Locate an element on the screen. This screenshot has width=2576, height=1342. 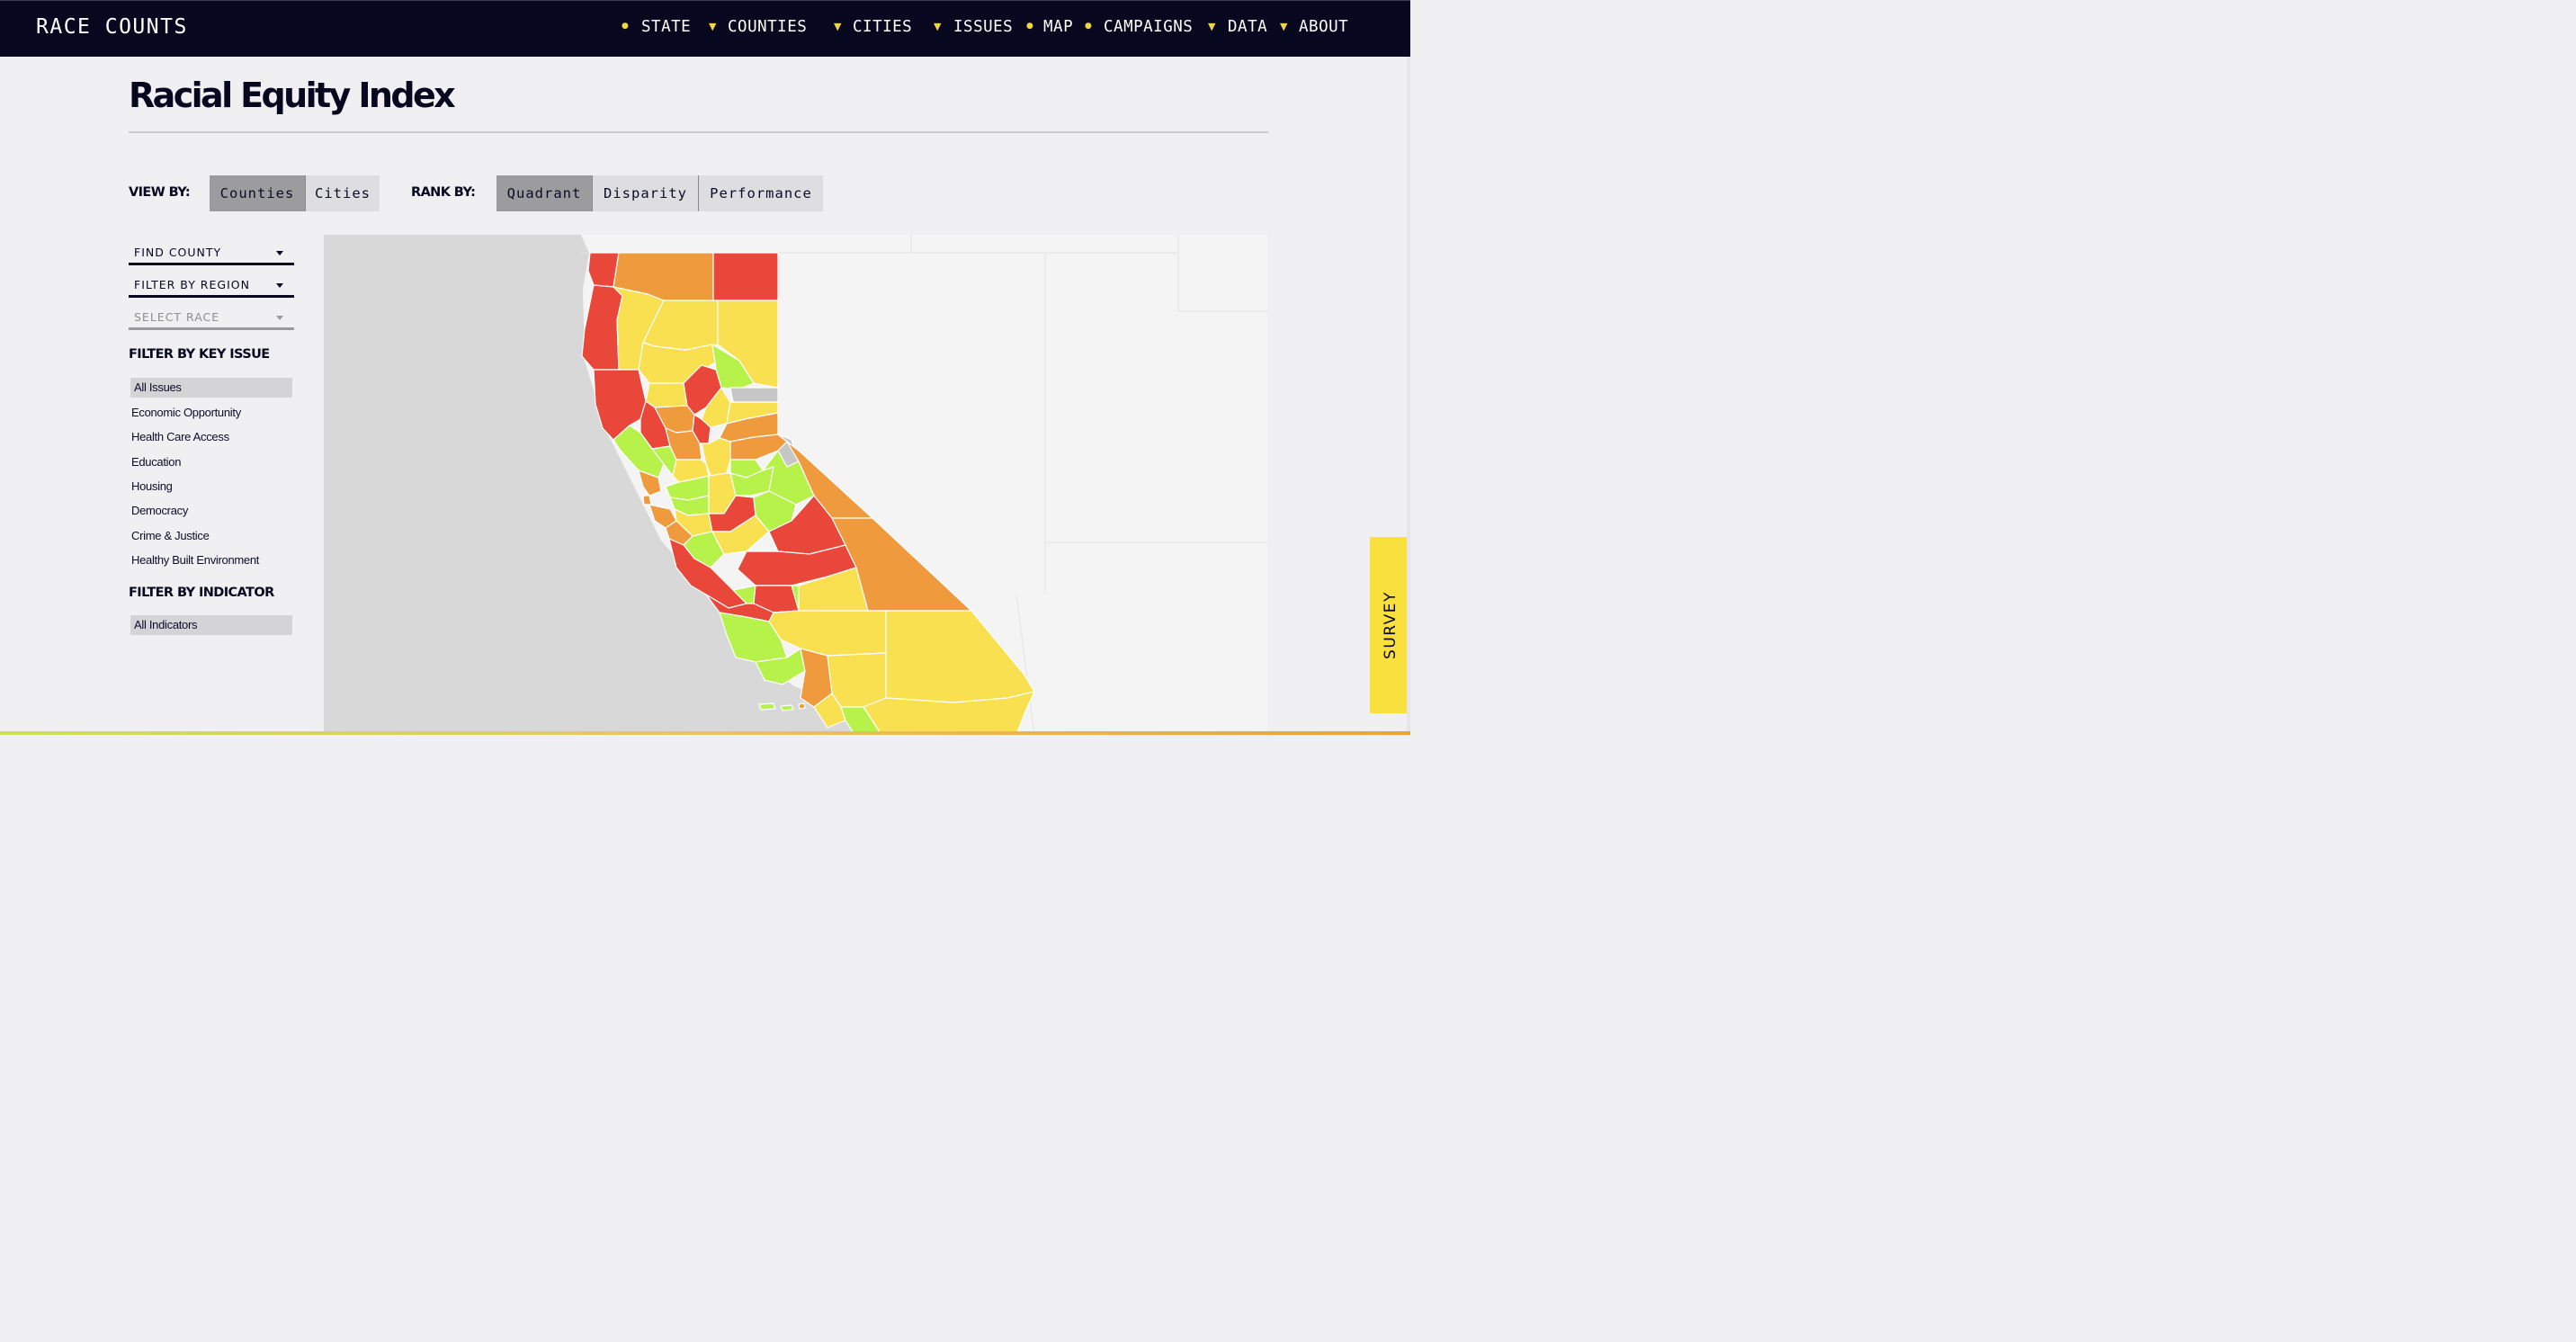
issue-all-issues: All Issues is located at coordinates (211, 388).